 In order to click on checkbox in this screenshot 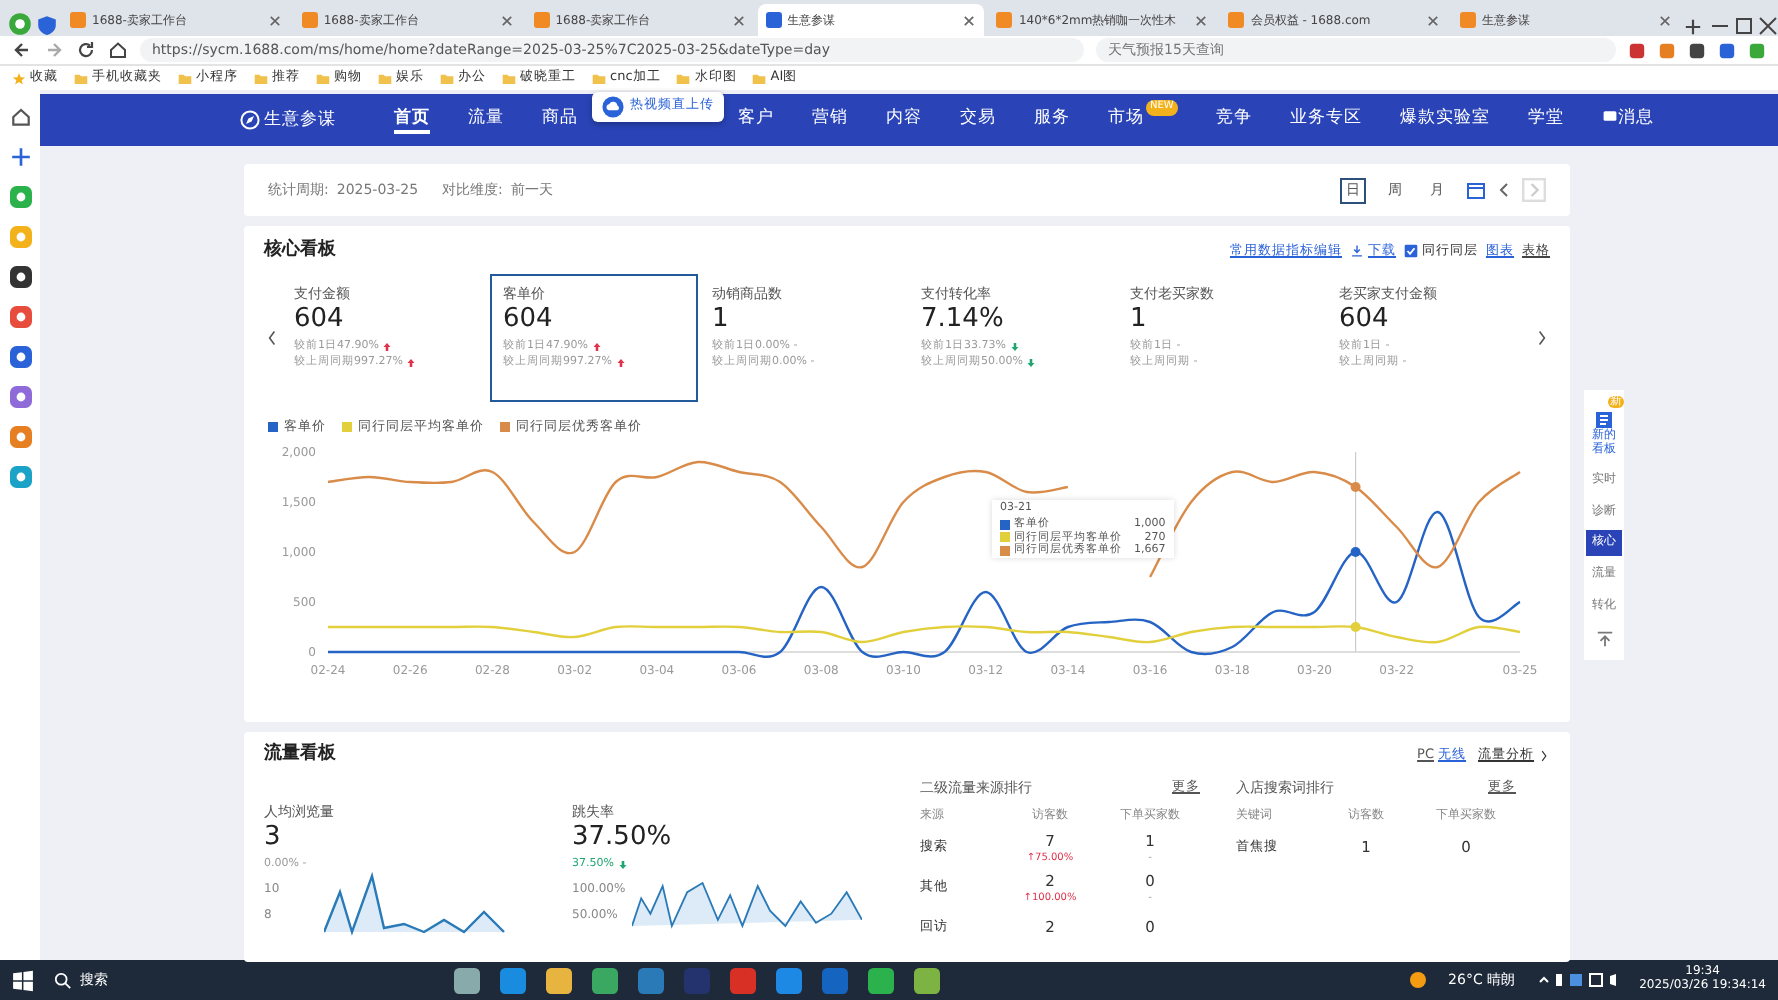, I will do `click(1411, 251)`.